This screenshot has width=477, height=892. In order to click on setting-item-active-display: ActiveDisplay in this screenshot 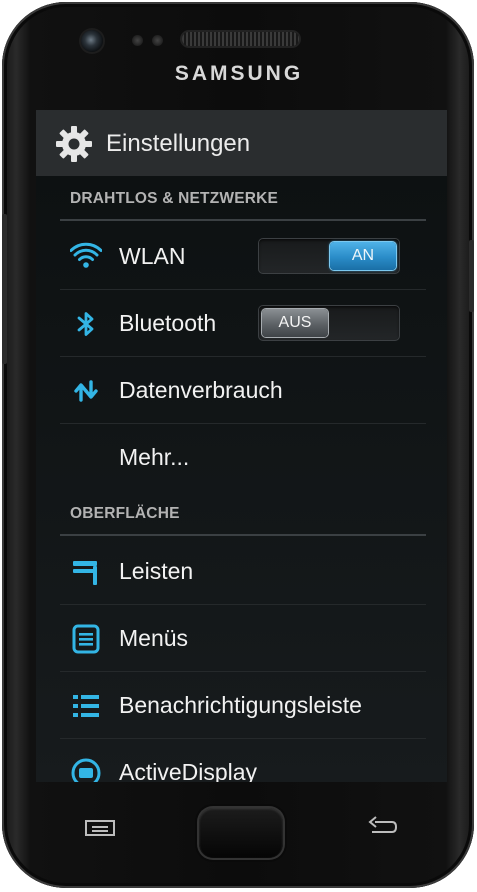, I will do `click(243, 761)`.